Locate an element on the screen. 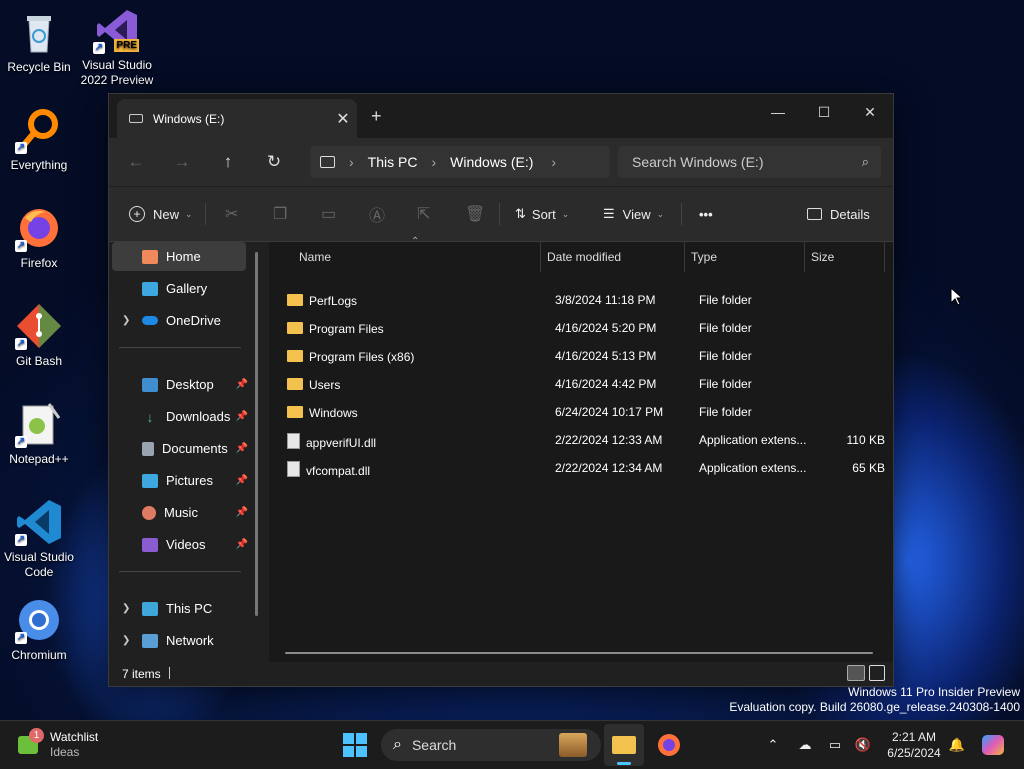  breadcrumb-this-pc: This PC is located at coordinates (393, 162).